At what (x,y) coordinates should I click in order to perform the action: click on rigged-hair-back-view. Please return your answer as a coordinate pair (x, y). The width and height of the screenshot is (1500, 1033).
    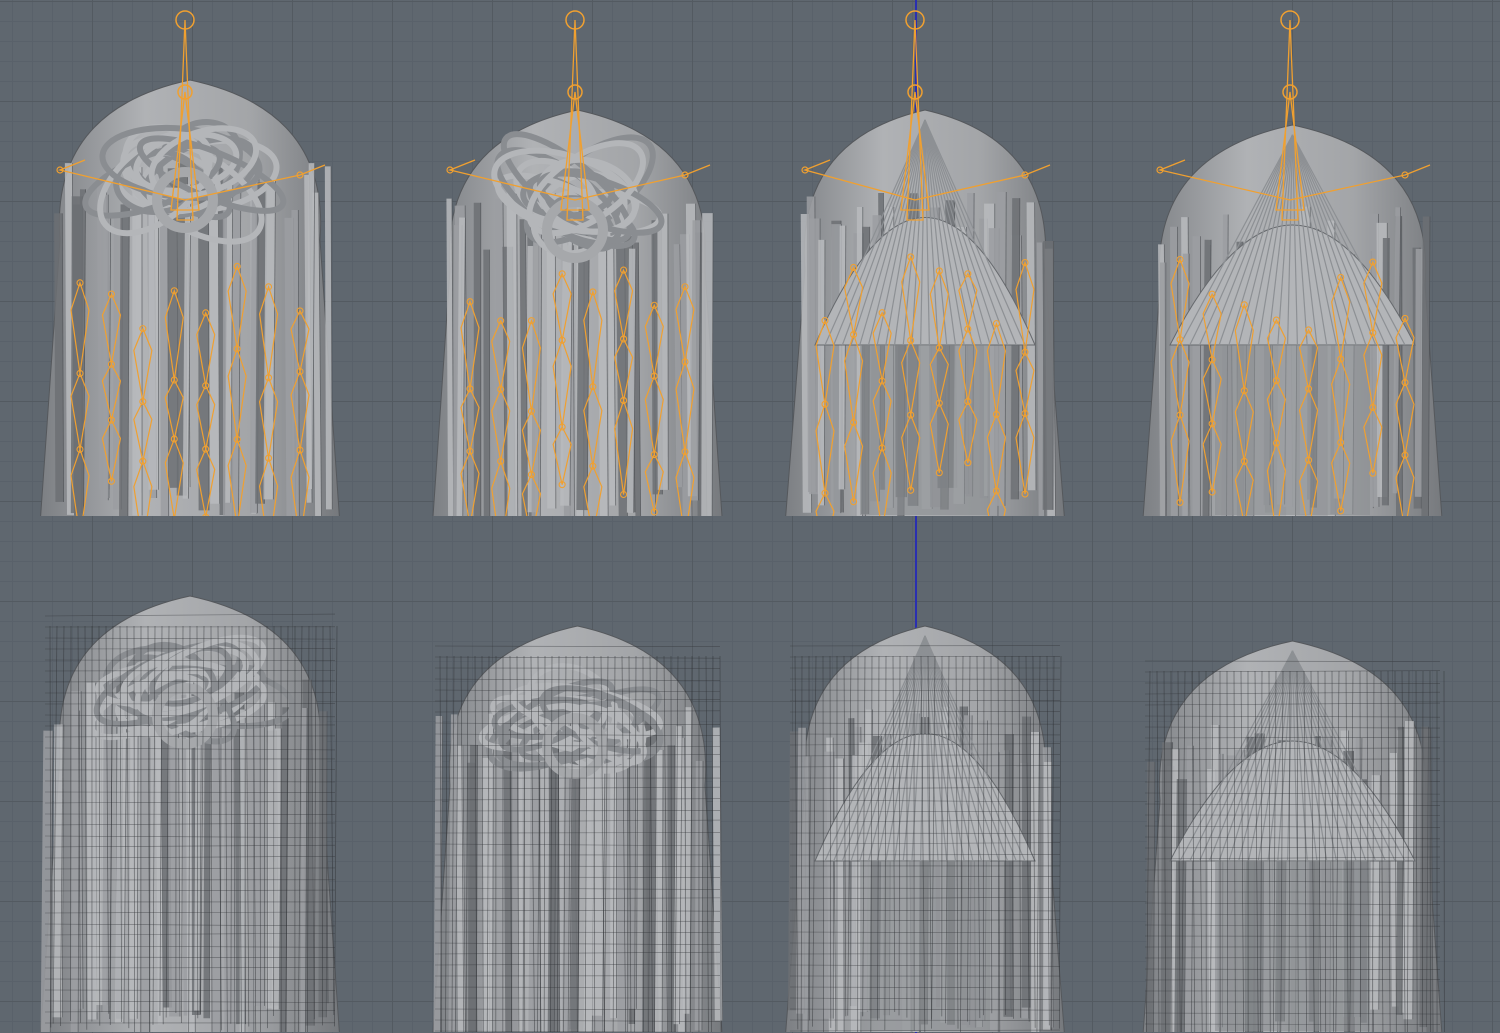
    Looking at the image, I should click on (187, 258).